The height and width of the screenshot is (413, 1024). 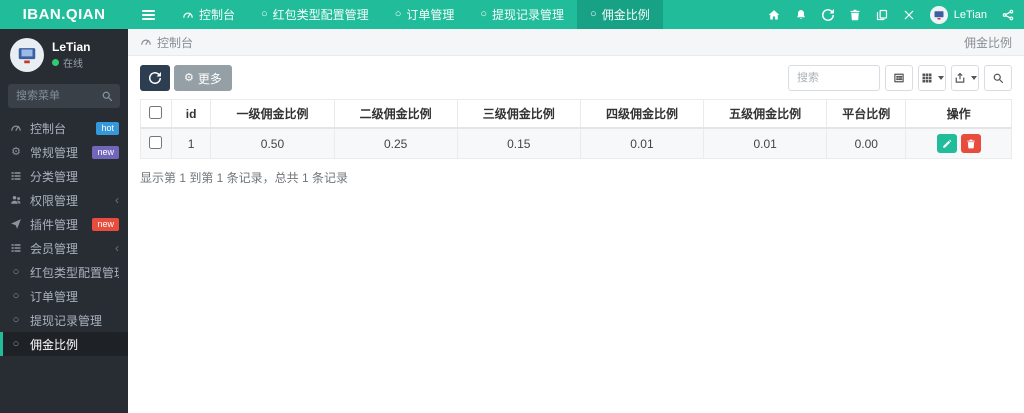 What do you see at coordinates (965, 78) in the screenshot?
I see `export-button` at bounding box center [965, 78].